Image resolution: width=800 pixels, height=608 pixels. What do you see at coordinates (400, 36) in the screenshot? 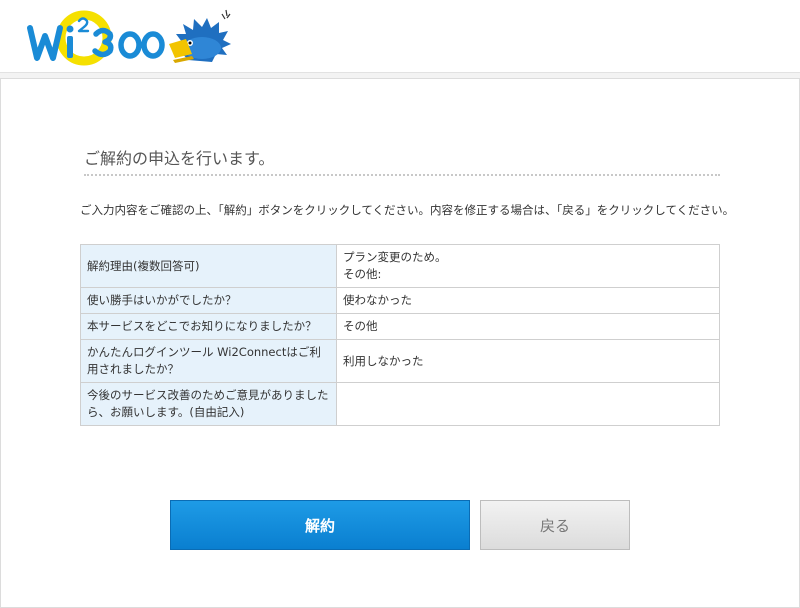
I see `site-header` at bounding box center [400, 36].